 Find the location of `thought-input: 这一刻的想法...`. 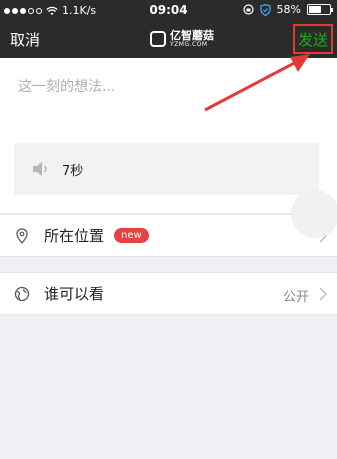

thought-input: 这一刻的想法... is located at coordinates (66, 86).